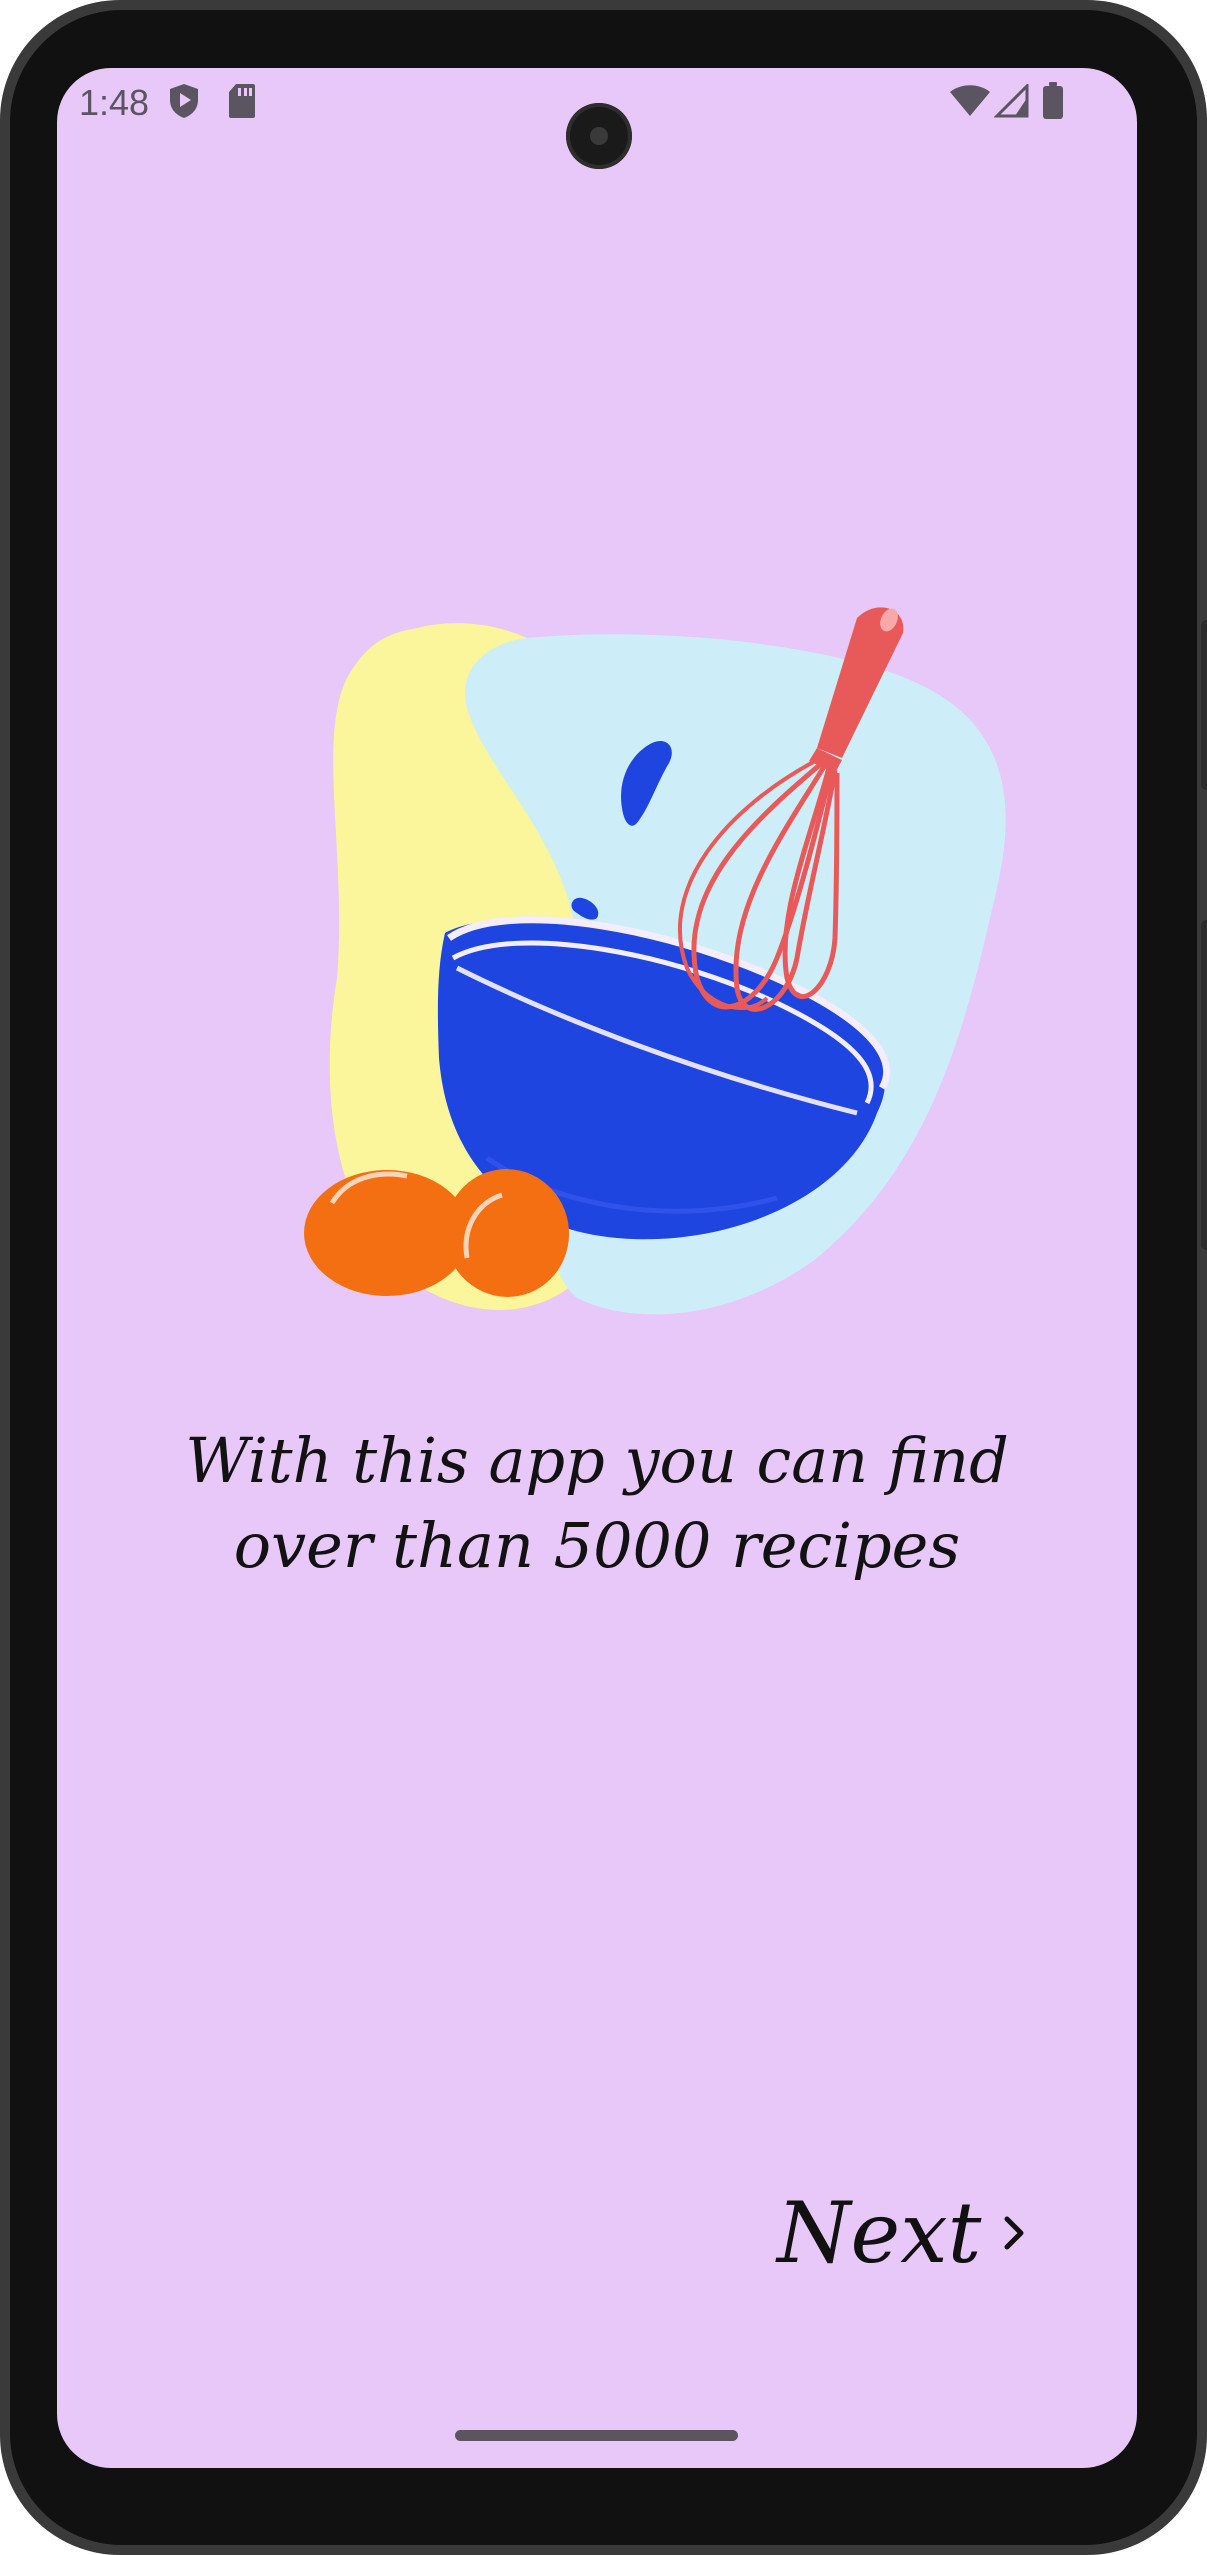  I want to click on volume-button, so click(1204, 1085).